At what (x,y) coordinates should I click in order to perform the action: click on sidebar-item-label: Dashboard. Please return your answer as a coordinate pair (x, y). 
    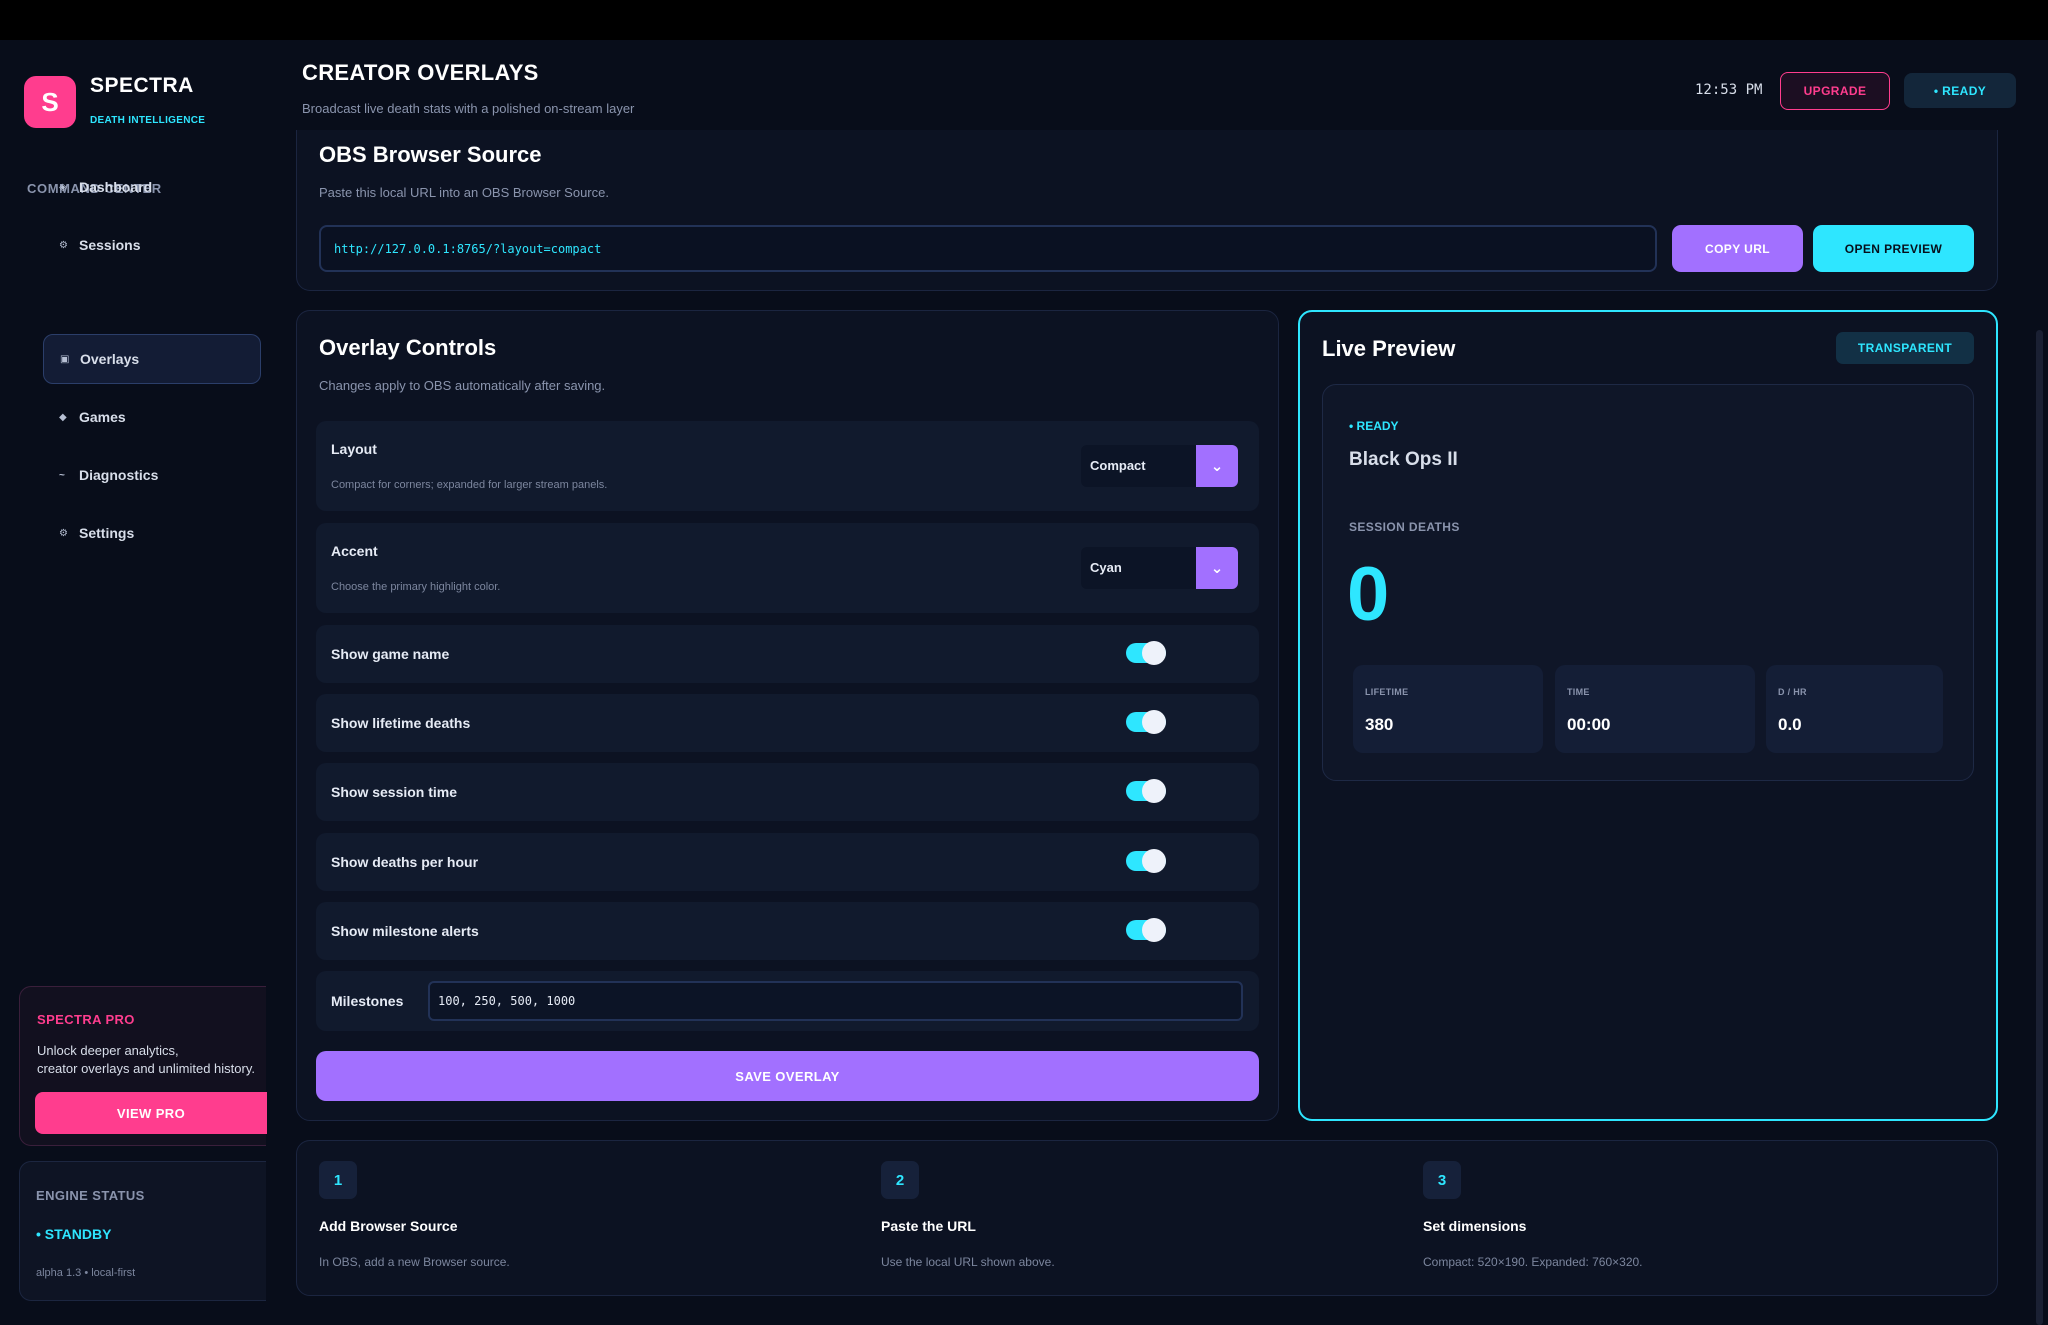
    Looking at the image, I should click on (116, 187).